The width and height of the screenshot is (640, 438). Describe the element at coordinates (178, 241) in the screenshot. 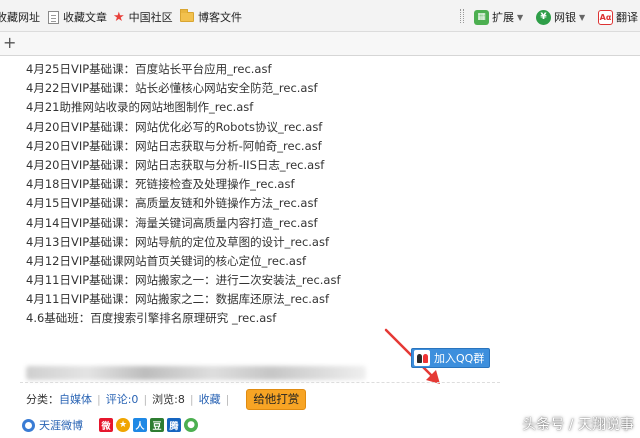

I see `list-item: 4月13日VIP基础课：网站导航的定位及草图的设计_rec.asf` at that location.